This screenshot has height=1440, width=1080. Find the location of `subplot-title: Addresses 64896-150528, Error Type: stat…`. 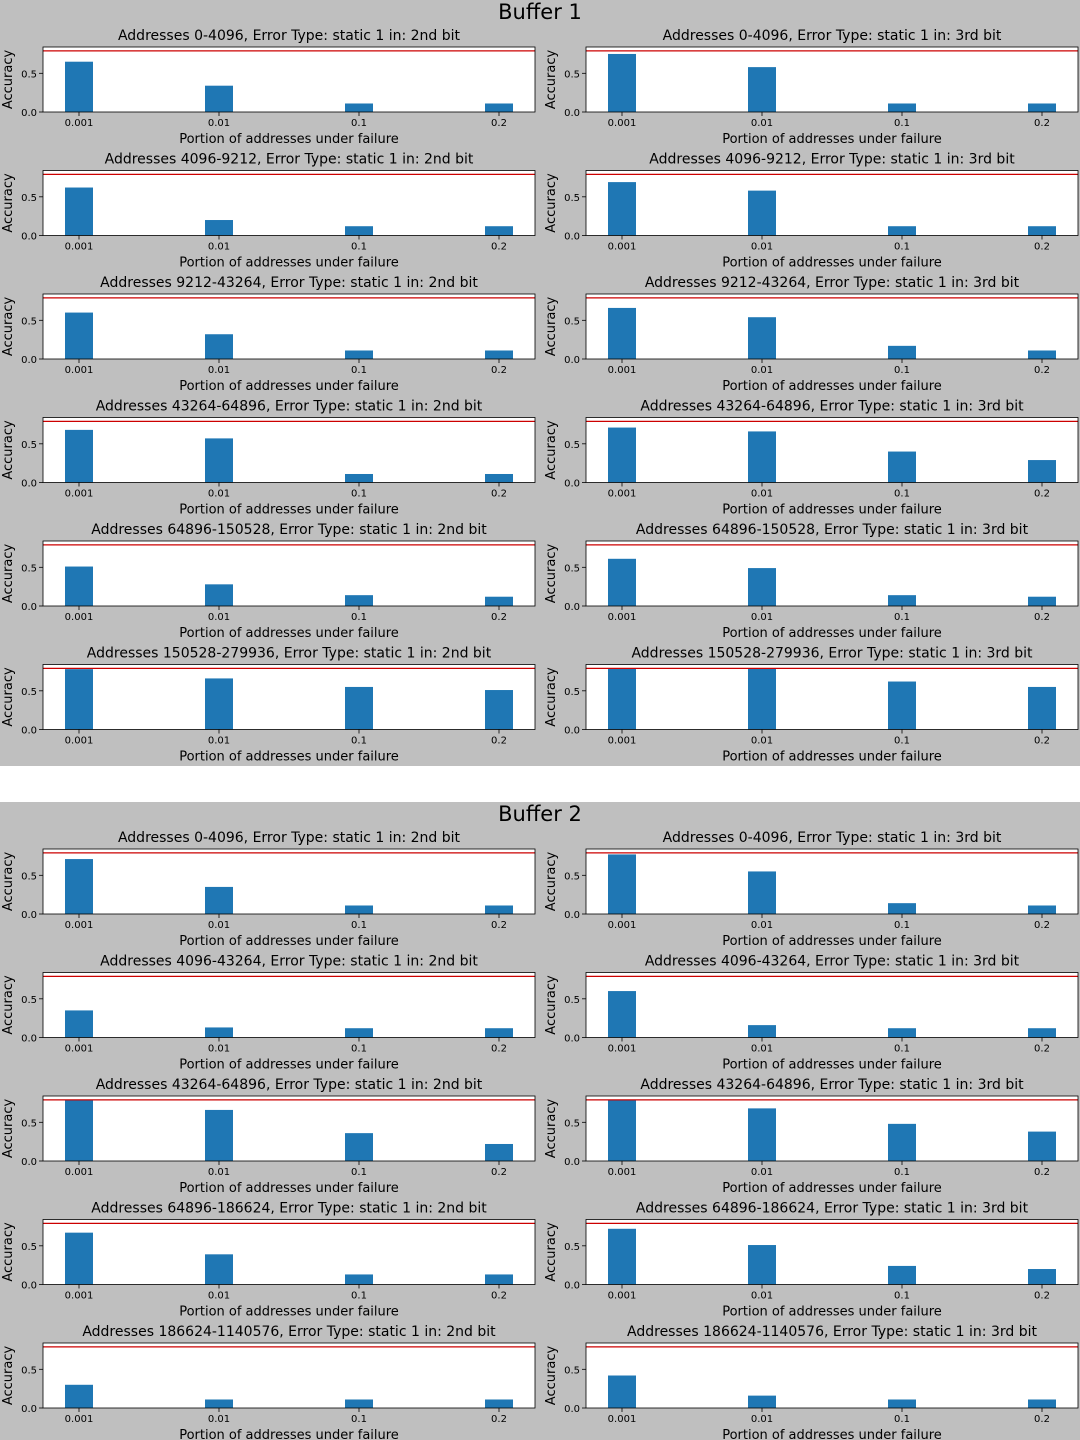

subplot-title: Addresses 64896-150528, Error Type: stat… is located at coordinates (289, 530).